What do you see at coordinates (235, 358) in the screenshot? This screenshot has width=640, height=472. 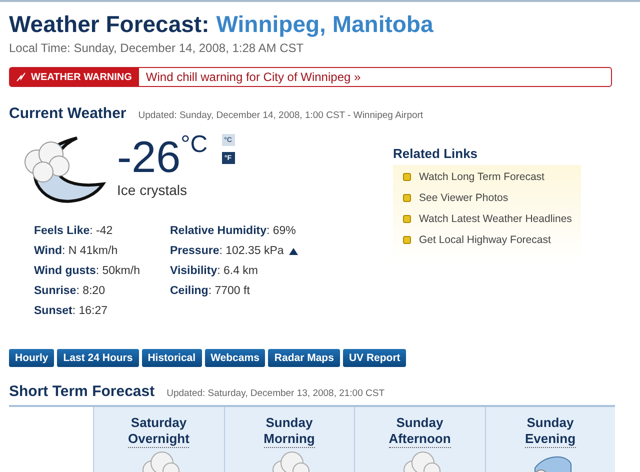 I see `nav-button: Webcams` at bounding box center [235, 358].